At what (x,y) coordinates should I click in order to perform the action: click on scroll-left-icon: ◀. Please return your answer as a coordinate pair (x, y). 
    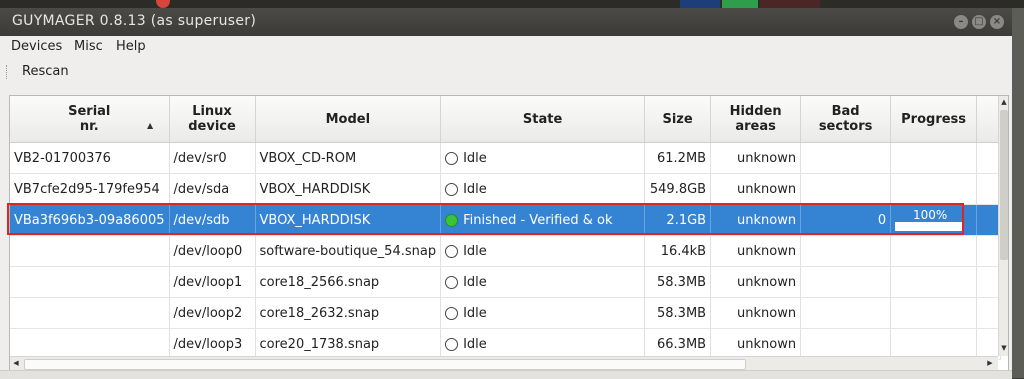
    Looking at the image, I should click on (16, 363).